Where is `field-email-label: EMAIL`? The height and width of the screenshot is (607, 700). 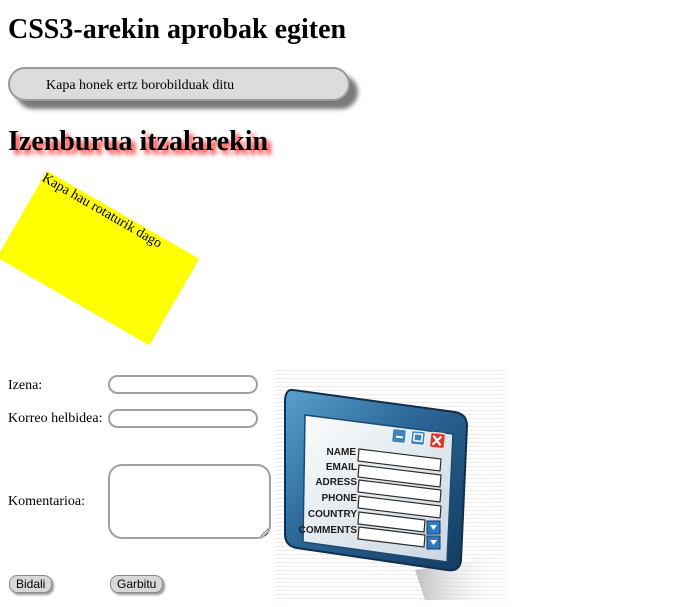
field-email-label: EMAIL is located at coordinates (341, 467).